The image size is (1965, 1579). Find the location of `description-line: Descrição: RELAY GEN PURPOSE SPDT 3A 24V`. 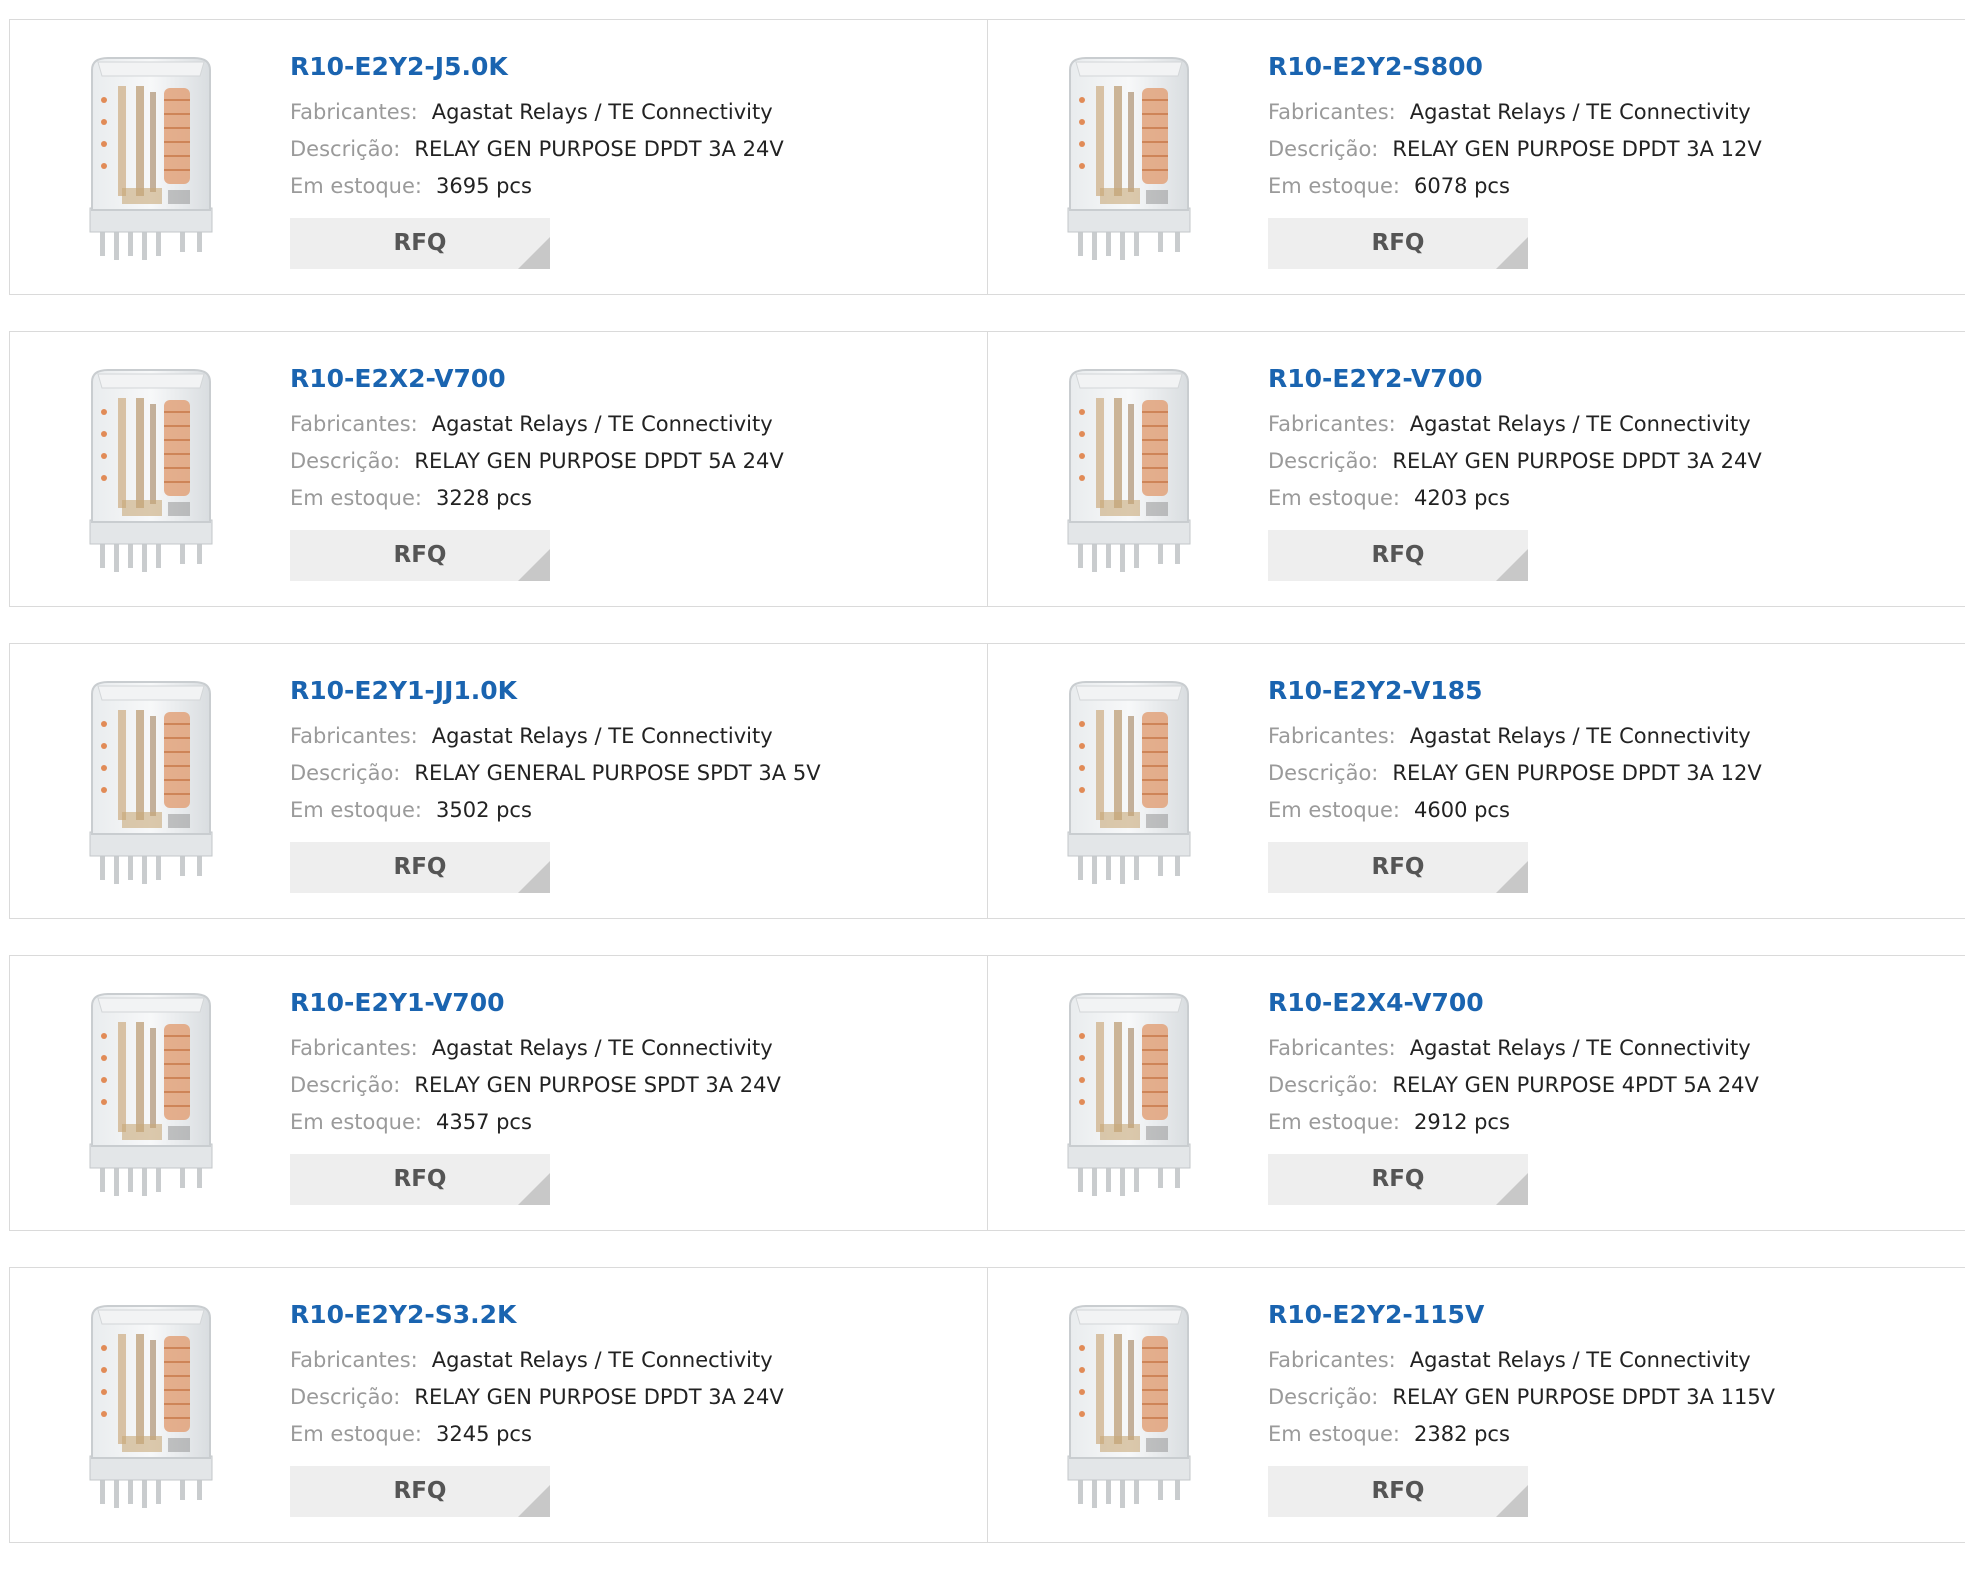

description-line: Descrição: RELAY GEN PURPOSE SPDT 3A 24V is located at coordinates (634, 1085).